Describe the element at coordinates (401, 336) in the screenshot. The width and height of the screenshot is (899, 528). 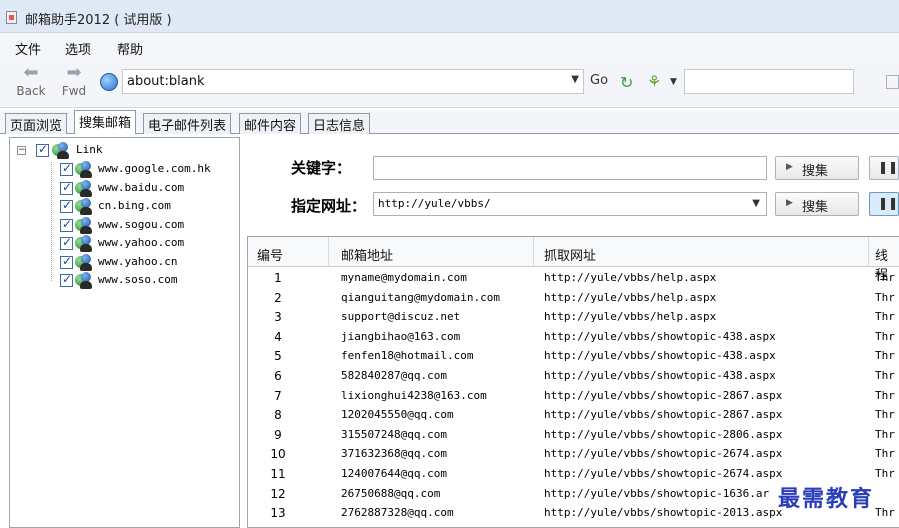
I see `row-email: jiangbihao@163.com` at that location.